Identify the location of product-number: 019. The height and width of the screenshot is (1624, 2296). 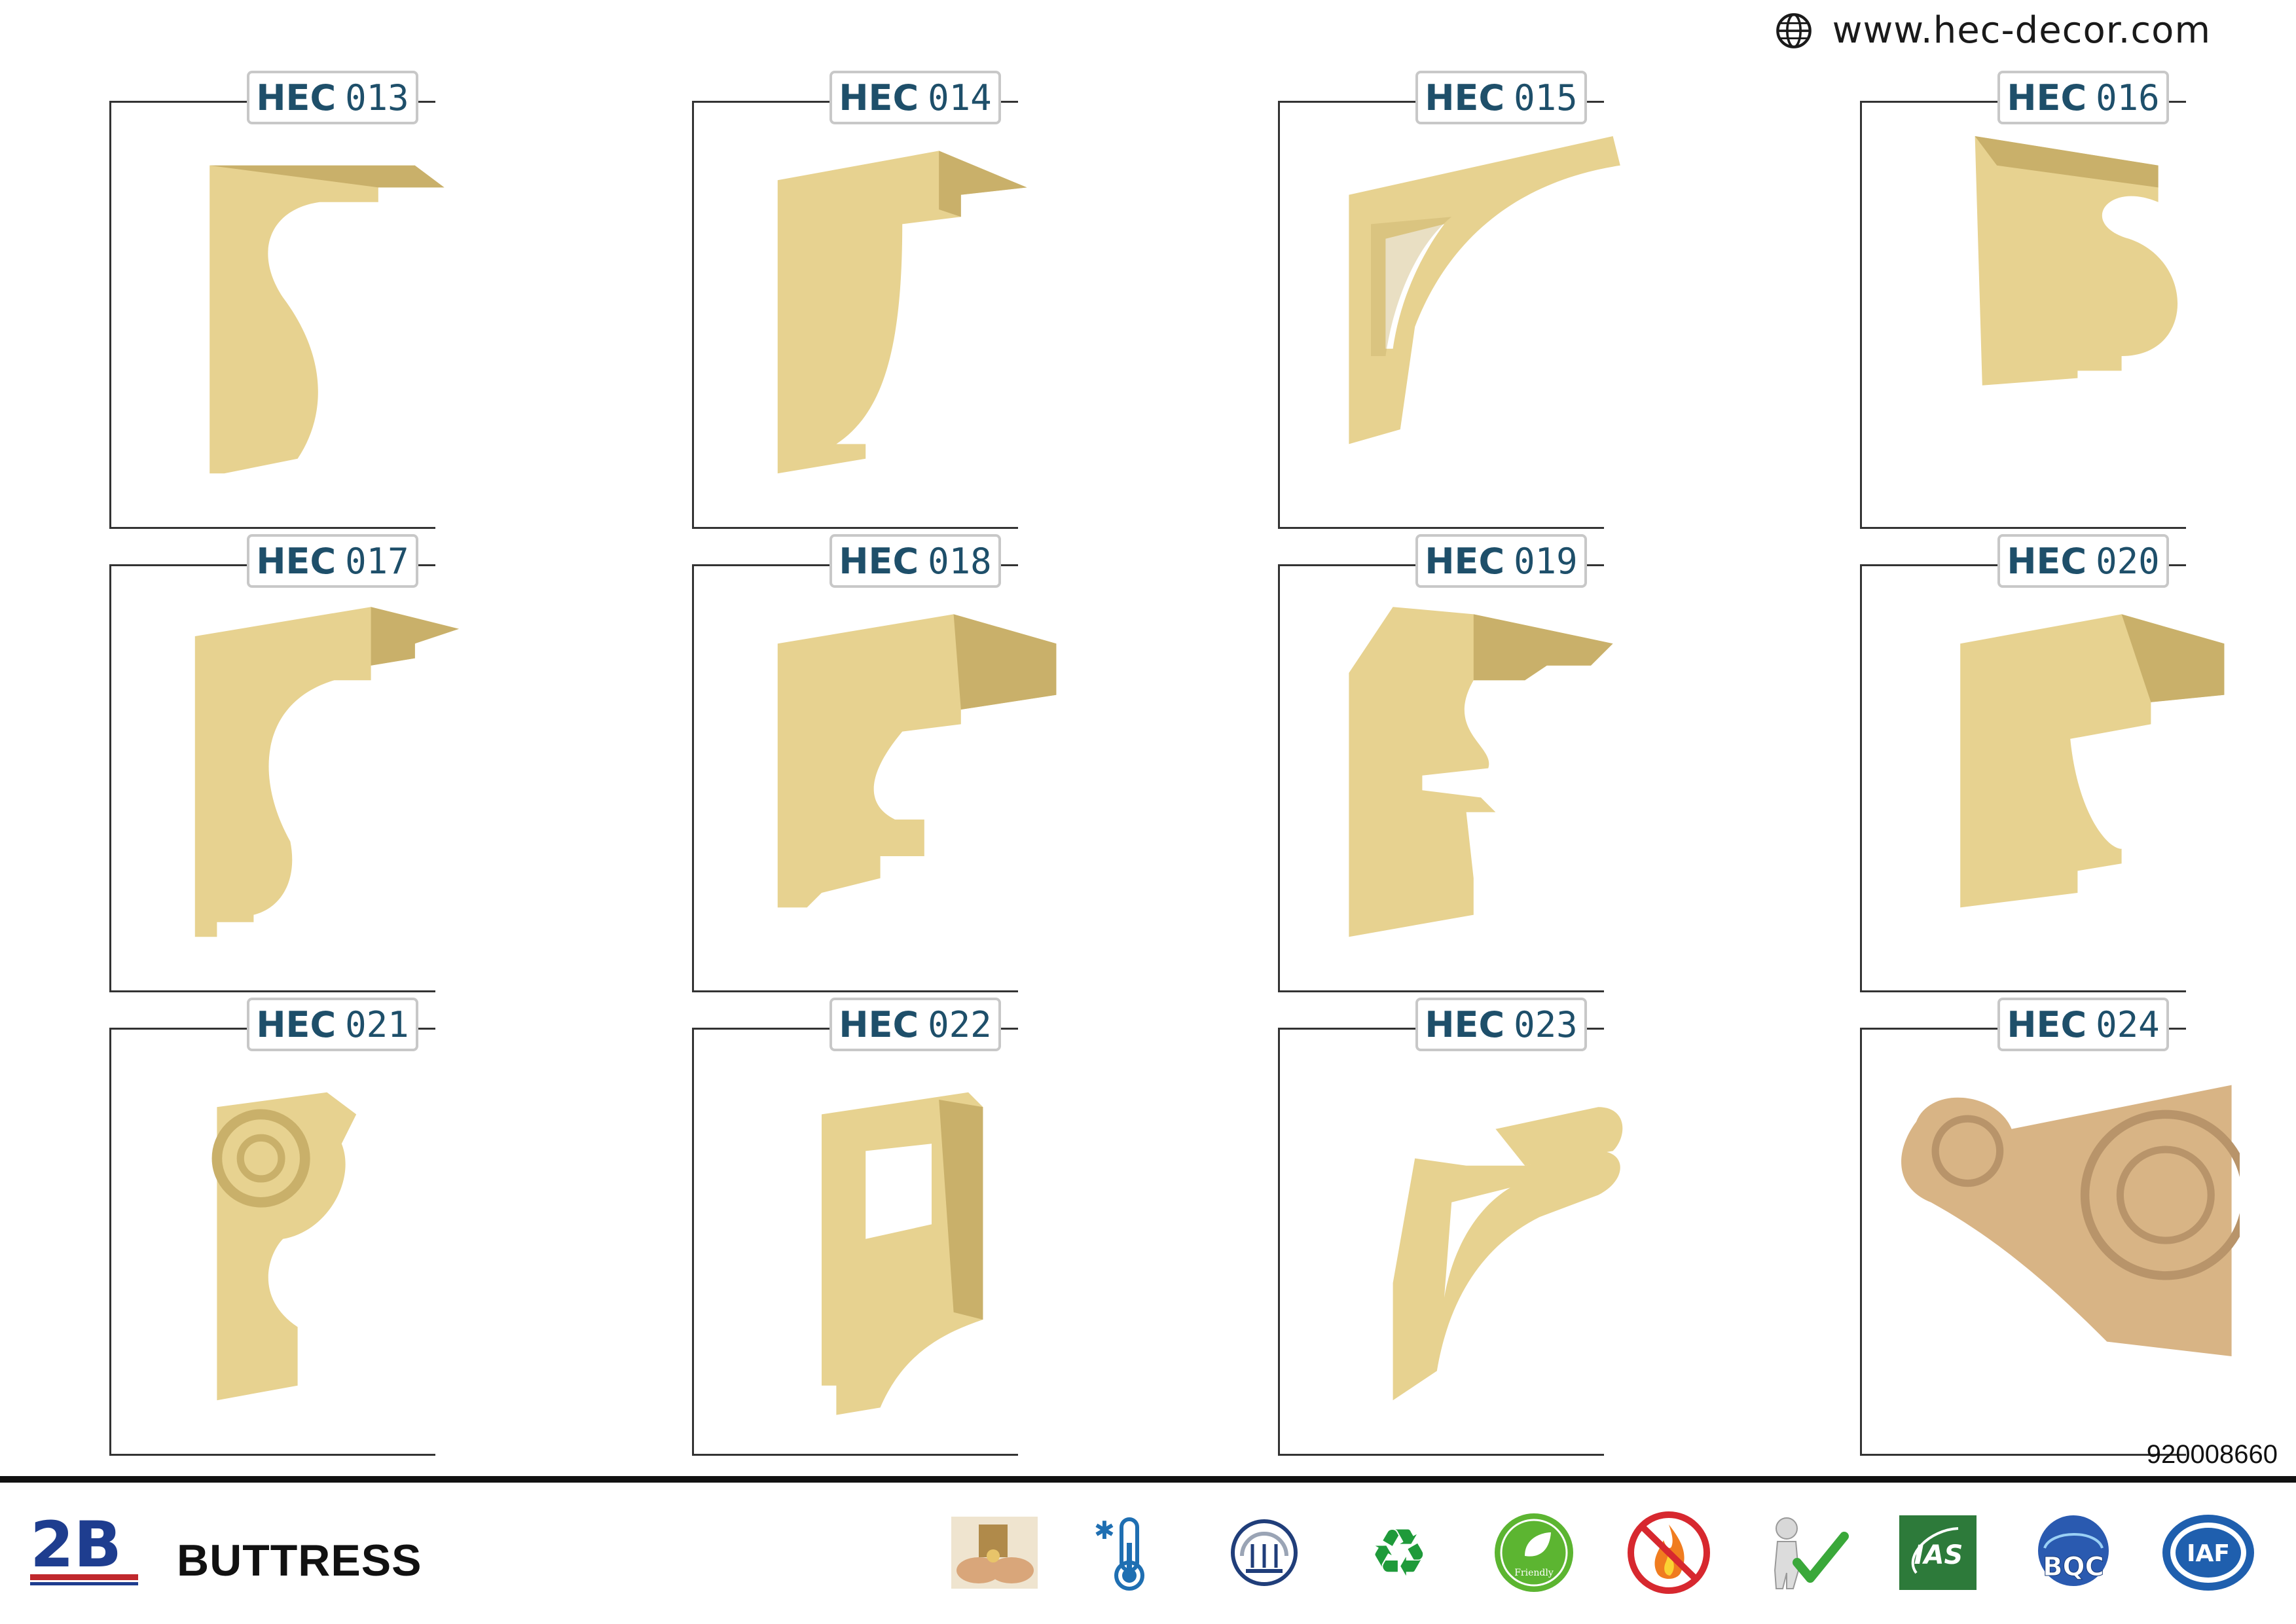
(1546, 561).